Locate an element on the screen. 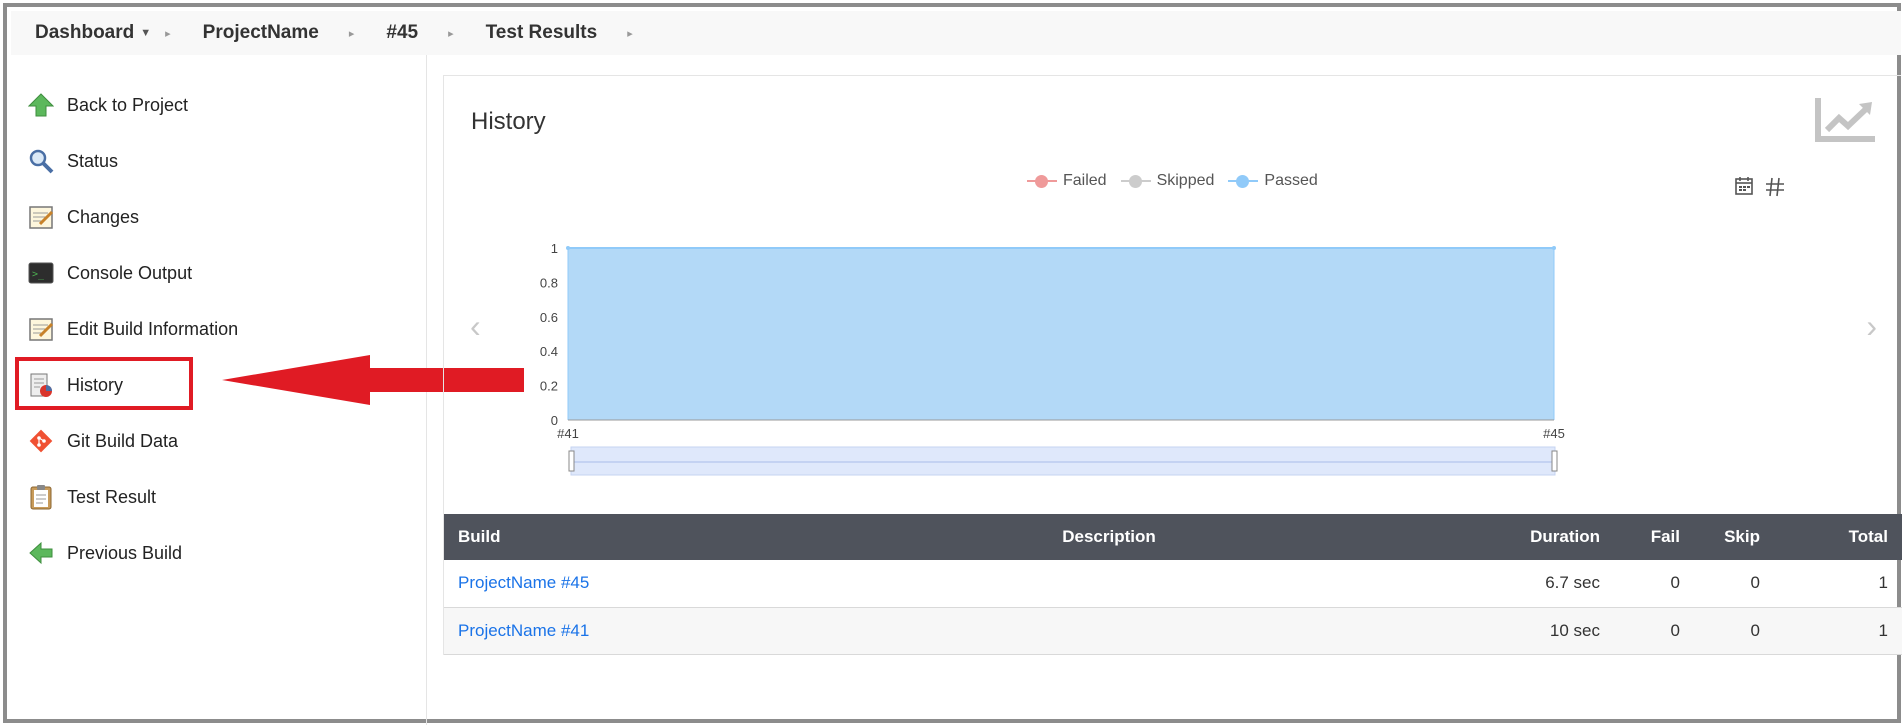 This screenshot has width=1904, height=726. terminal-icon: >_ is located at coordinates (41, 273).